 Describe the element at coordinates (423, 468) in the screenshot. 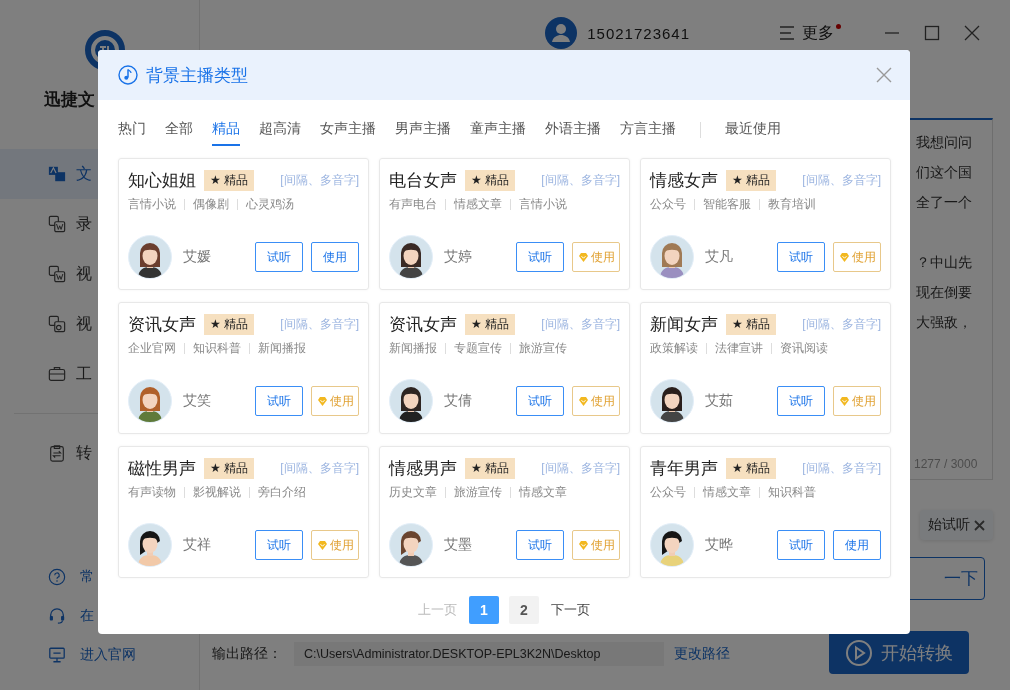

I see `voice-title: 情感男声` at that location.